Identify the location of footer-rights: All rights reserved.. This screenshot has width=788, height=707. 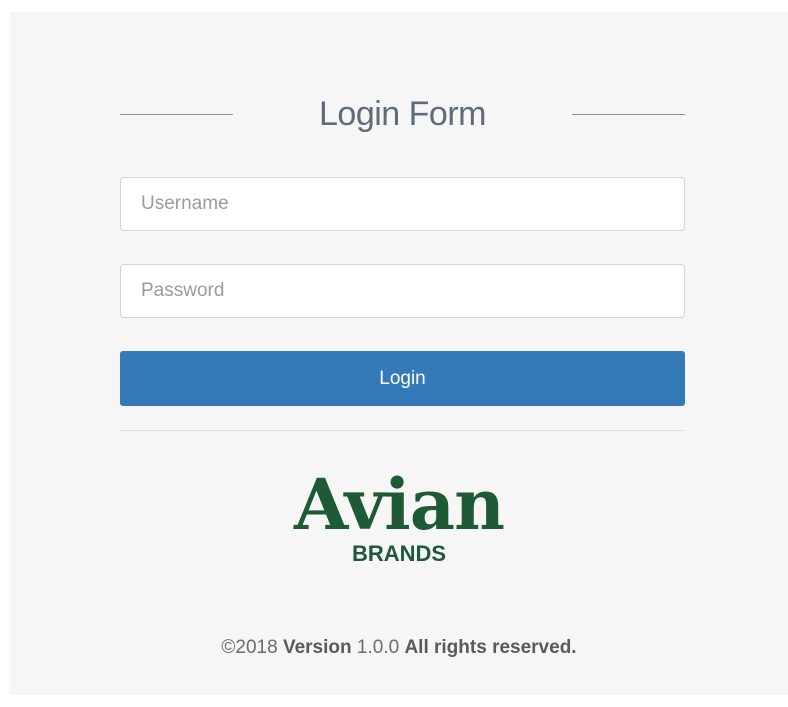
(490, 647).